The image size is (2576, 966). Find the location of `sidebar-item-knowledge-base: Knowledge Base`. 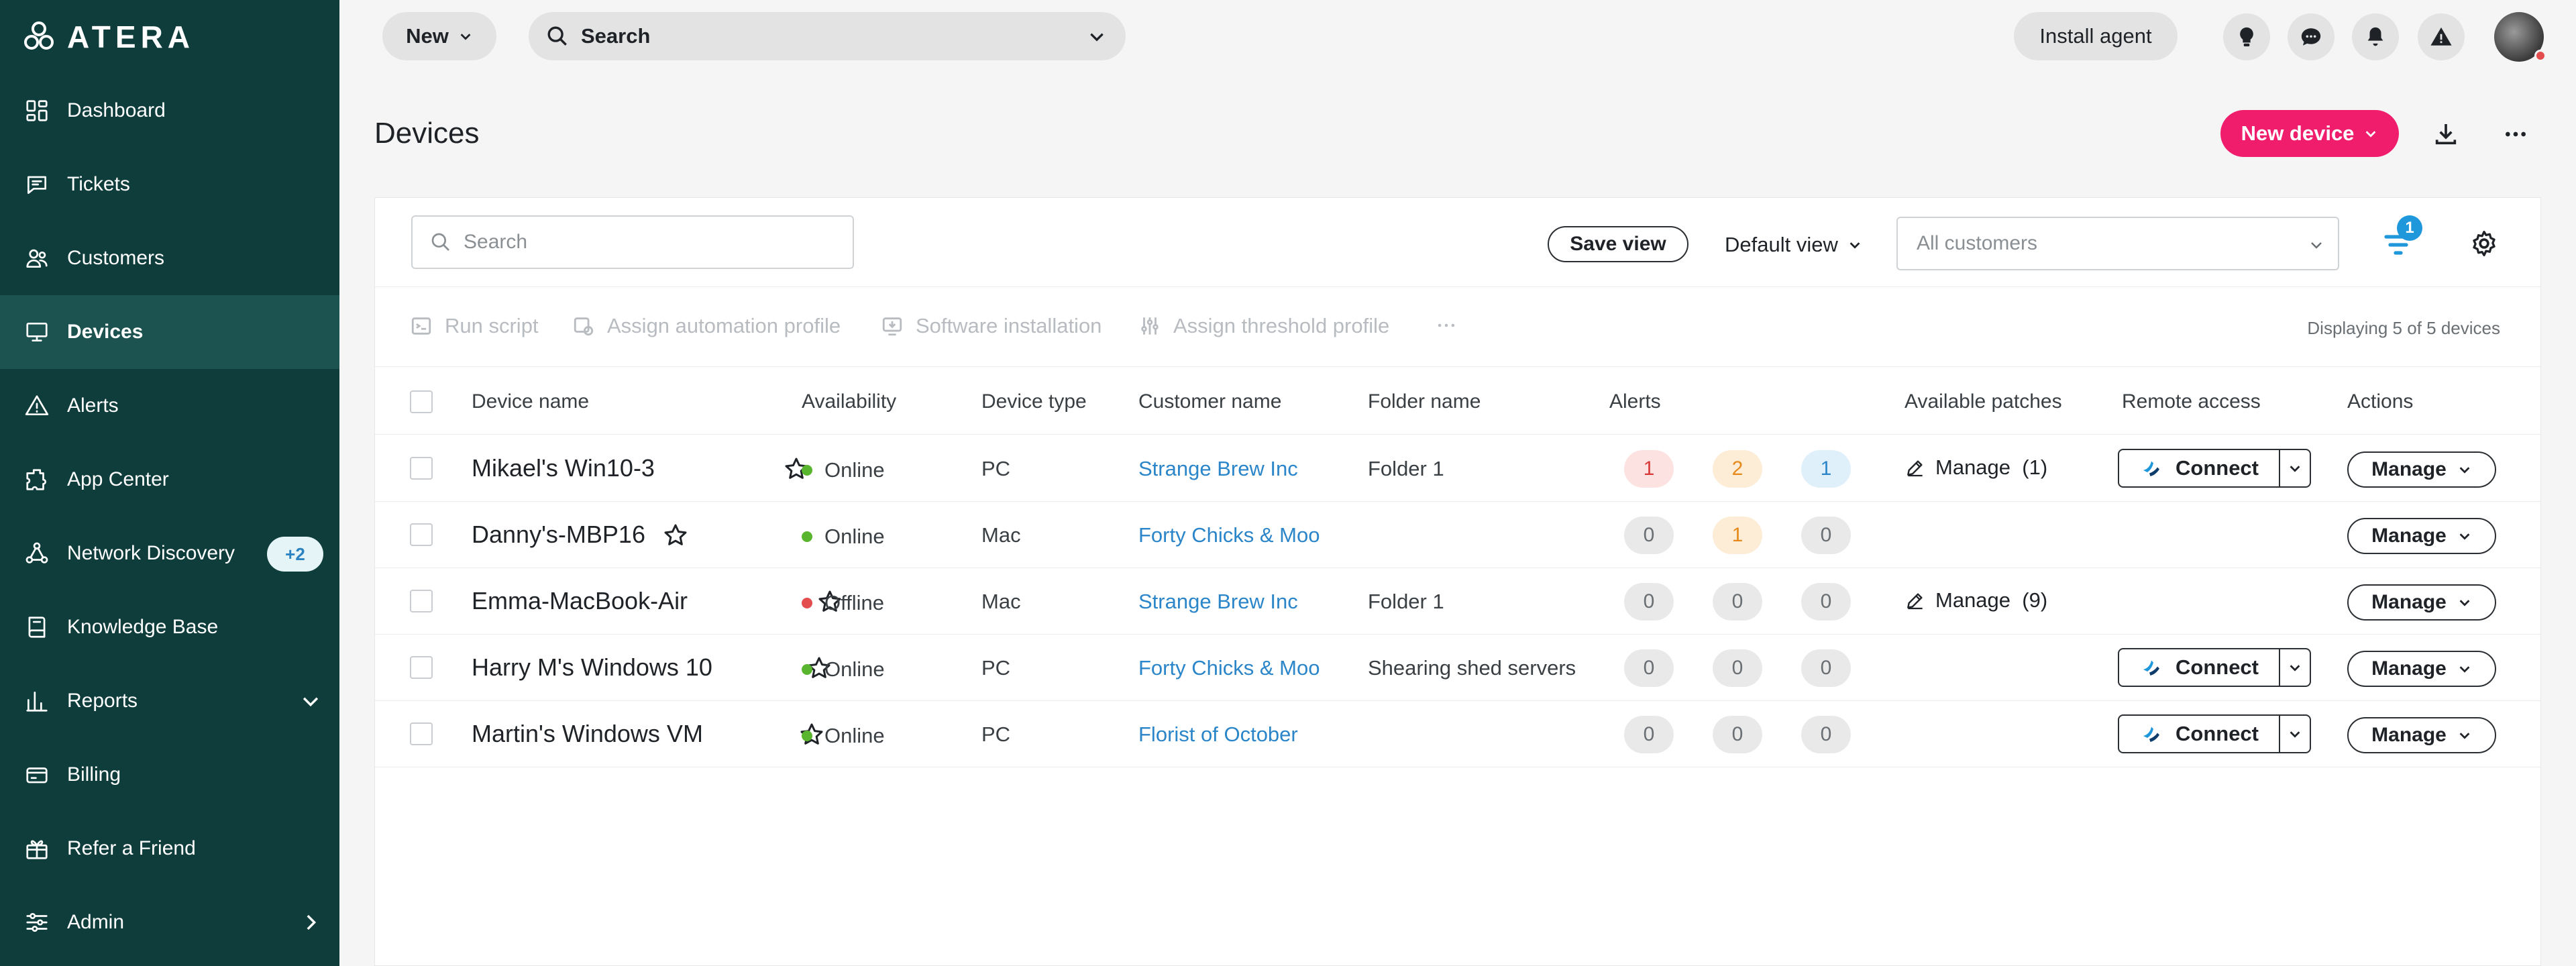

sidebar-item-knowledge-base: Knowledge Base is located at coordinates (169, 627).